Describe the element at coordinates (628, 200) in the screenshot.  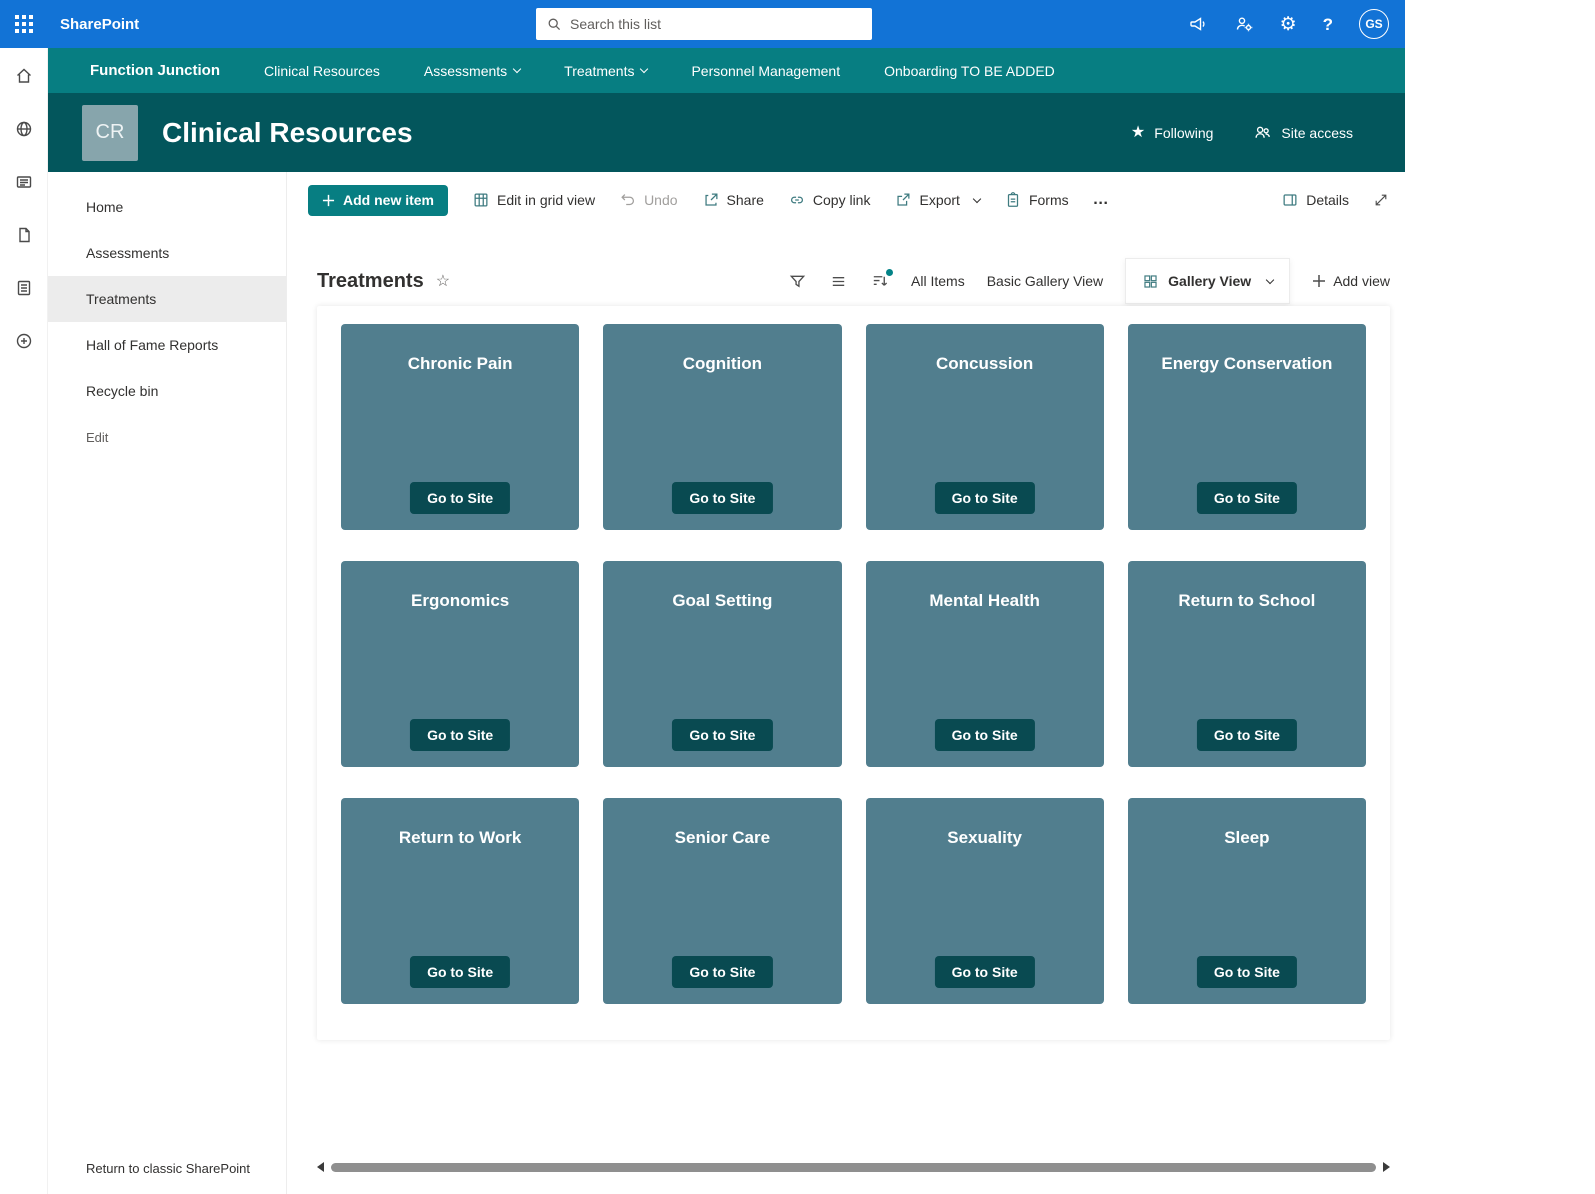
I see `undo-icon` at that location.